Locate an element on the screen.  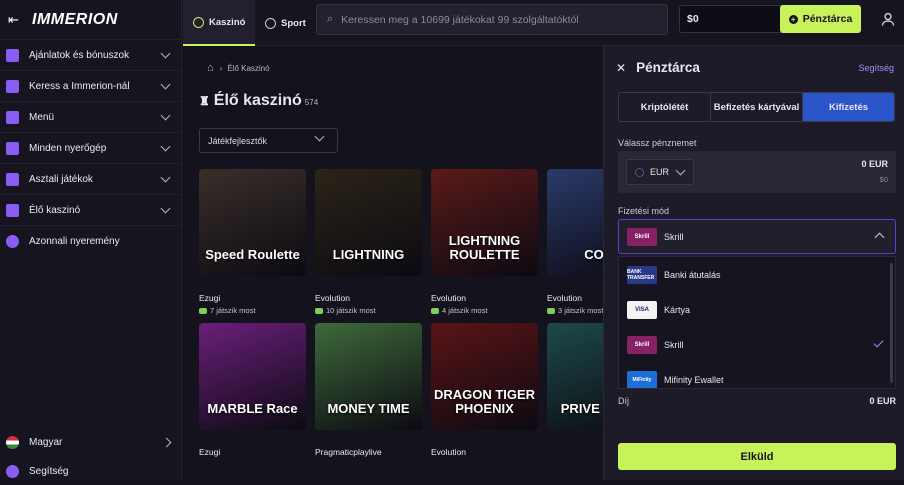
game-card: Speed Roulette Ezugi 7 játszik most is located at coordinates (252, 242).